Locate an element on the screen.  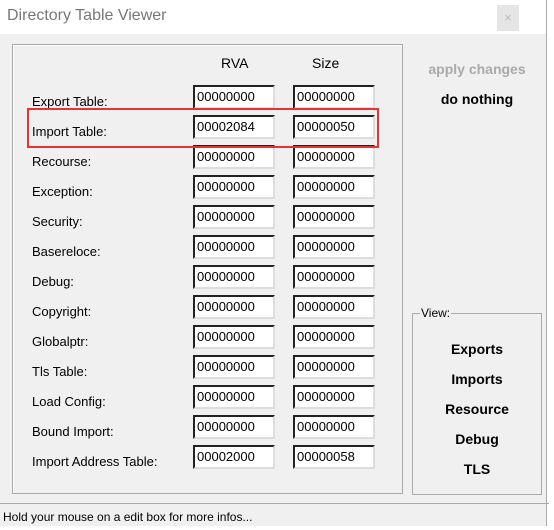
rva-input: 00002000 is located at coordinates (234, 457).